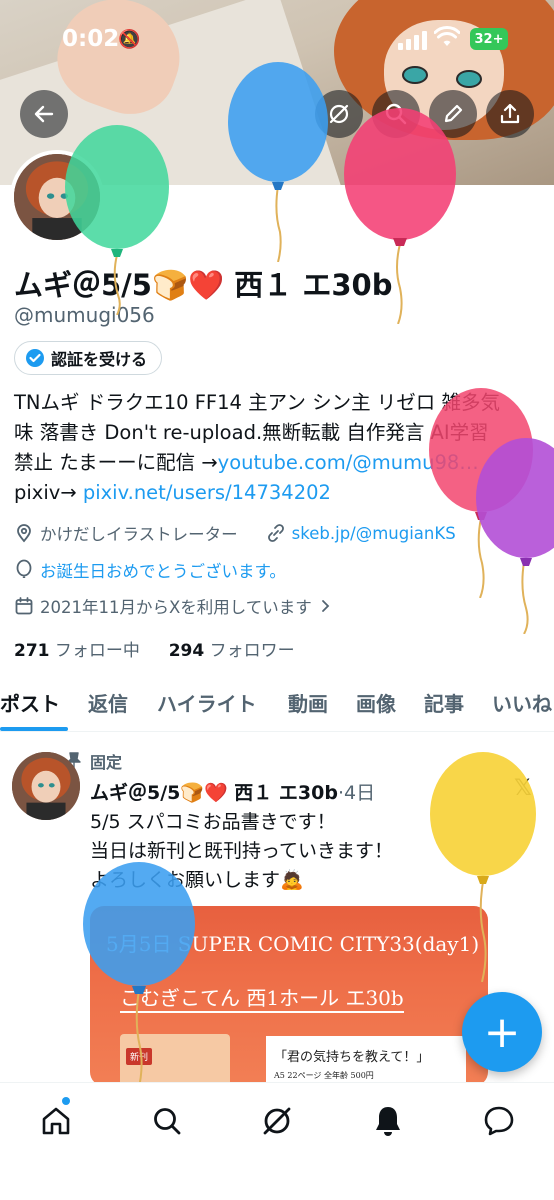 This screenshot has height=1200, width=554. I want to click on notification-dot, so click(66, 1101).